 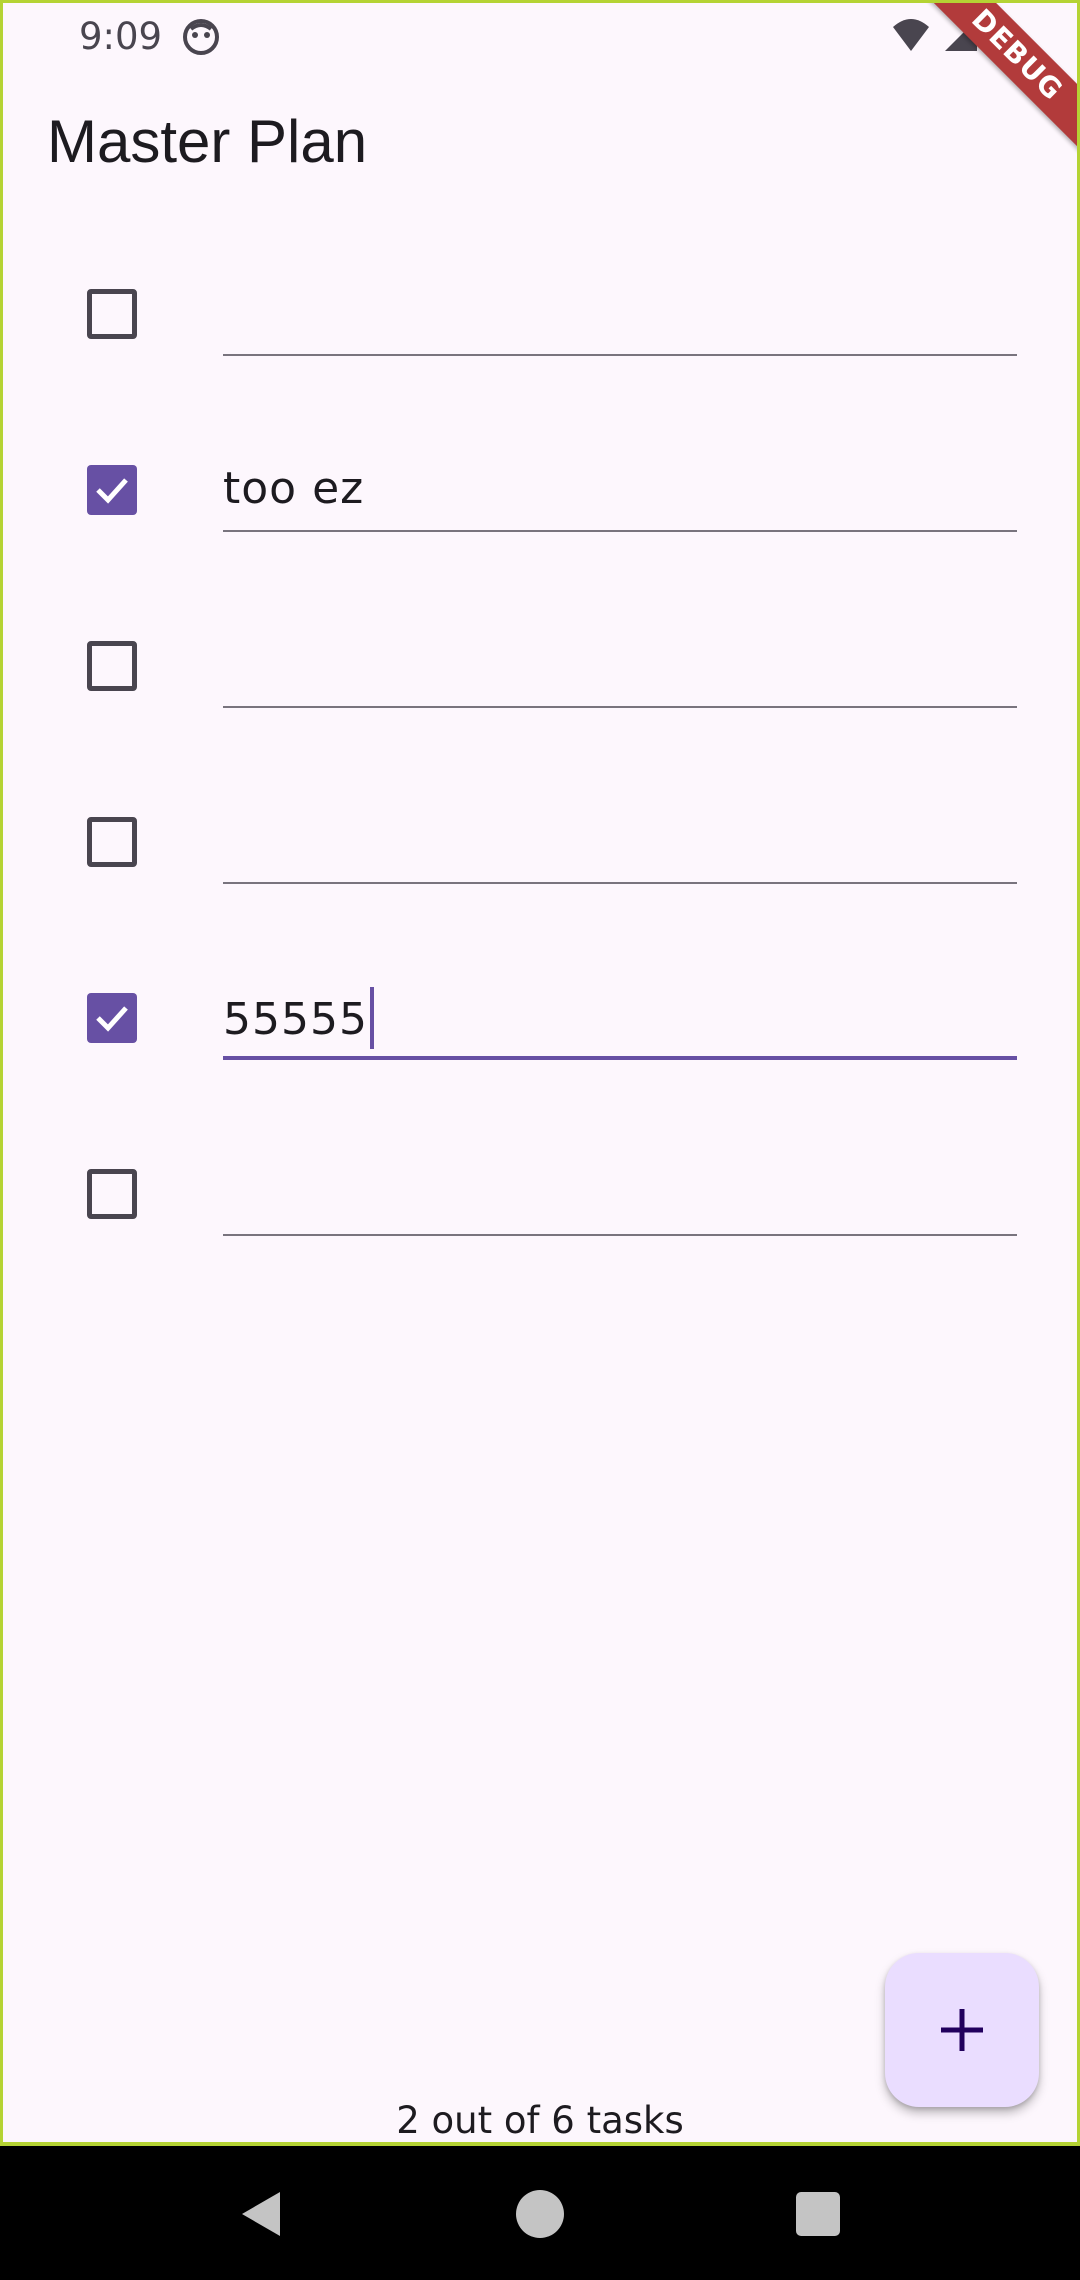 I want to click on recents-icon, so click(x=818, y=2214).